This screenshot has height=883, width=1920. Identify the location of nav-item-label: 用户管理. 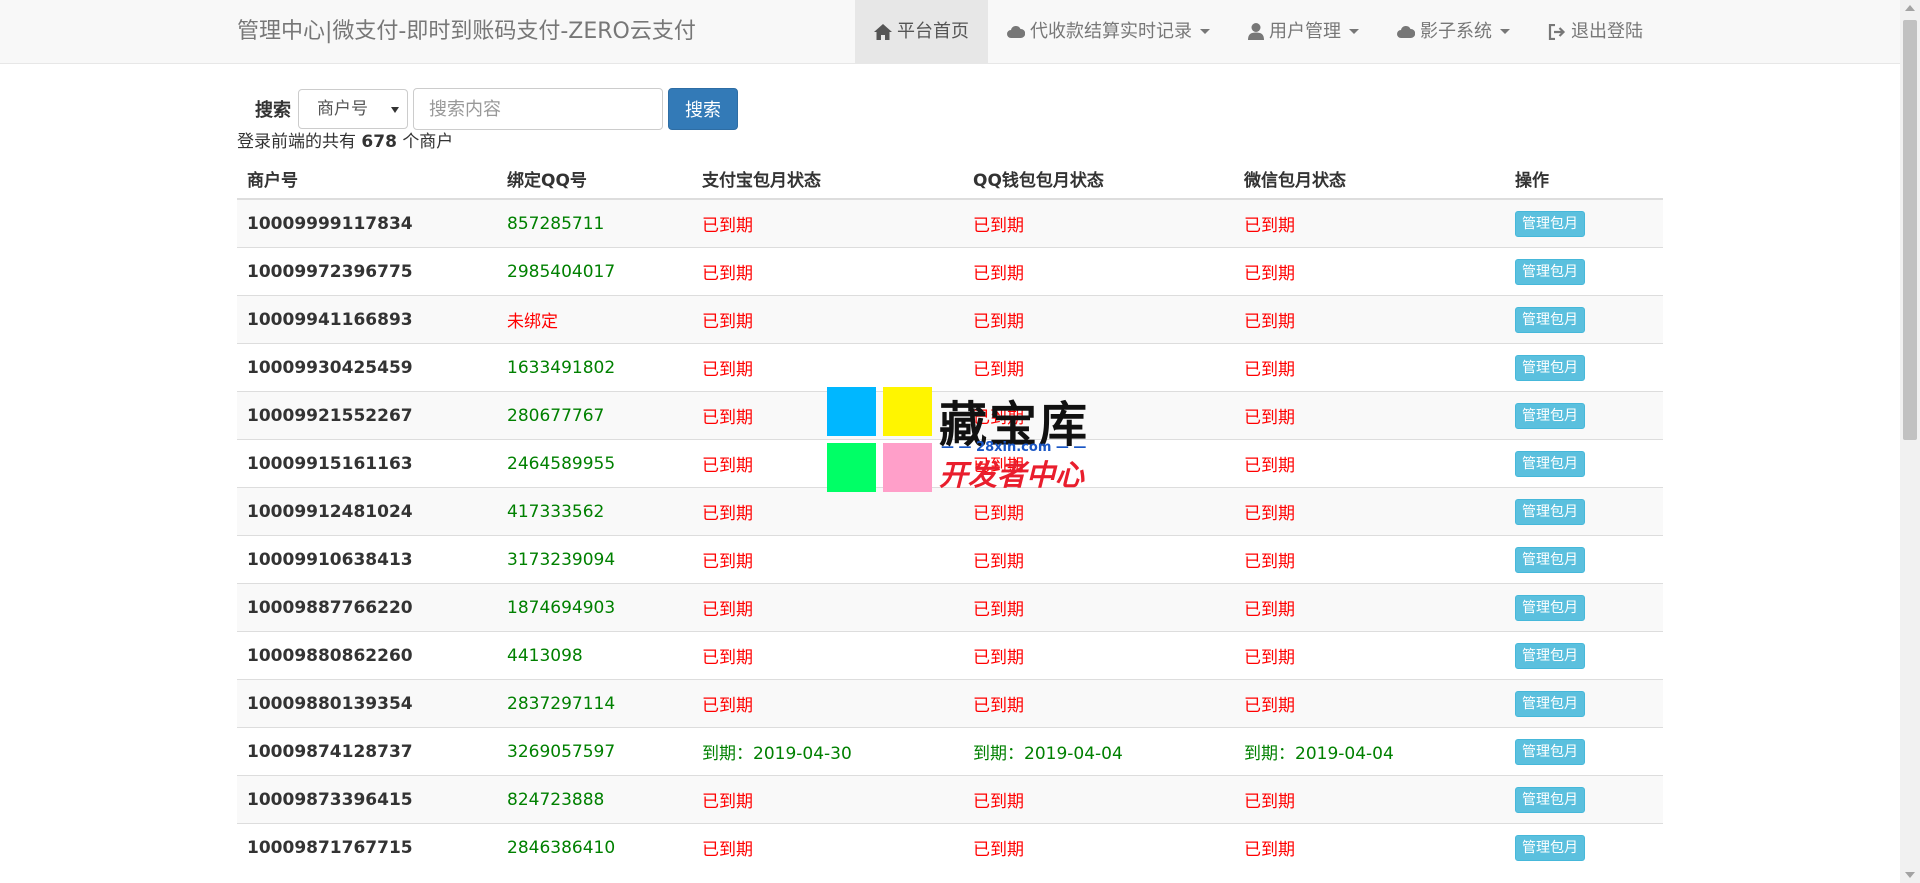
(1305, 31).